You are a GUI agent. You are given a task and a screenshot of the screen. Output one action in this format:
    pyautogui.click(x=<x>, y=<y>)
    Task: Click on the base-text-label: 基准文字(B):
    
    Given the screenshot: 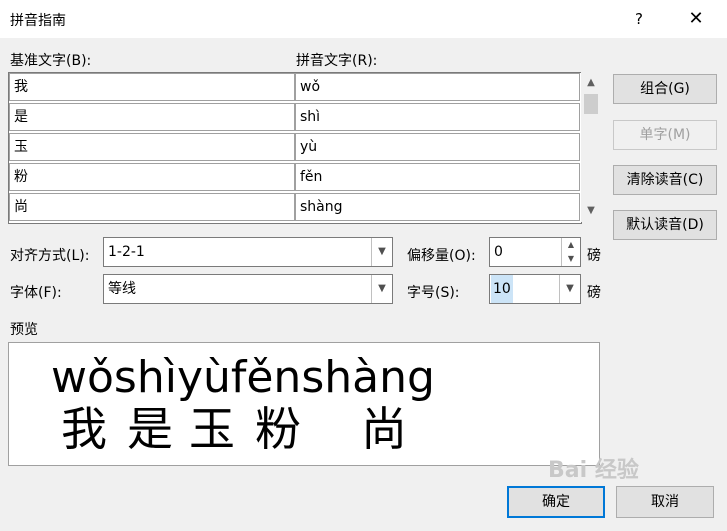 What is the action you would take?
    pyautogui.click(x=51, y=61)
    